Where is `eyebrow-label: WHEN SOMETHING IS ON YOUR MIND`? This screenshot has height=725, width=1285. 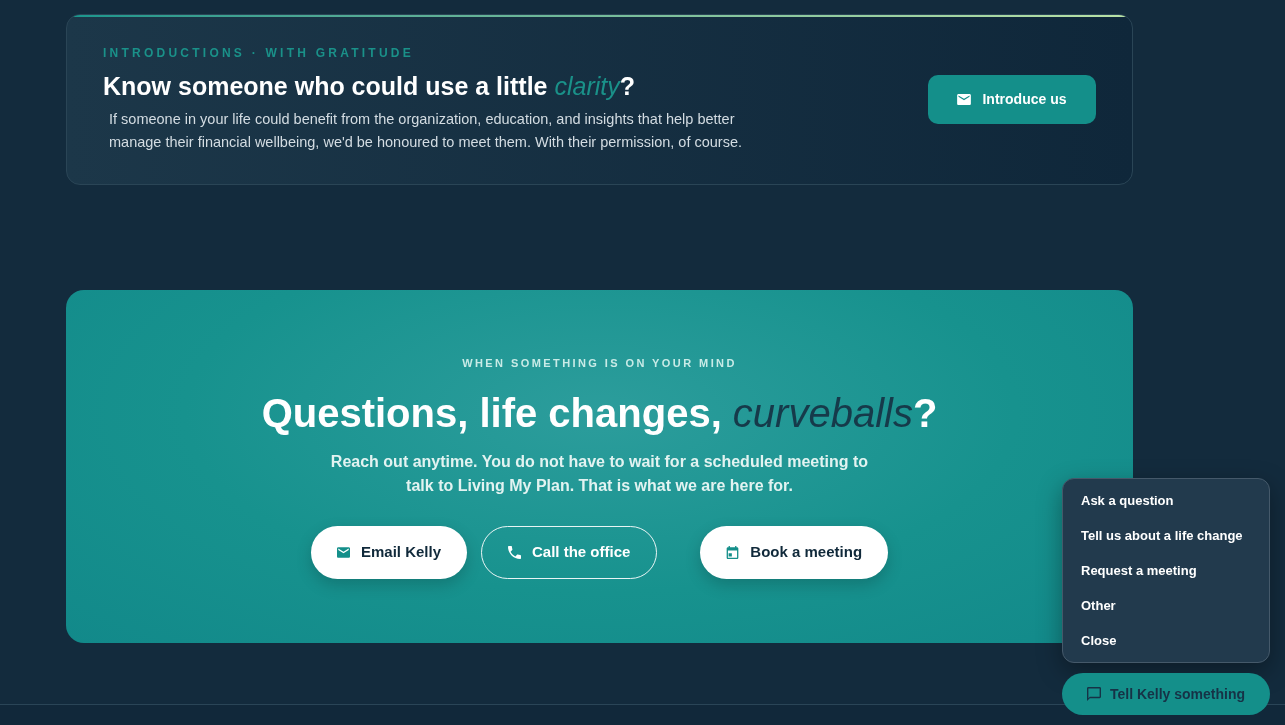
eyebrow-label: WHEN SOMETHING IS ON YOUR MIND is located at coordinates (599, 363).